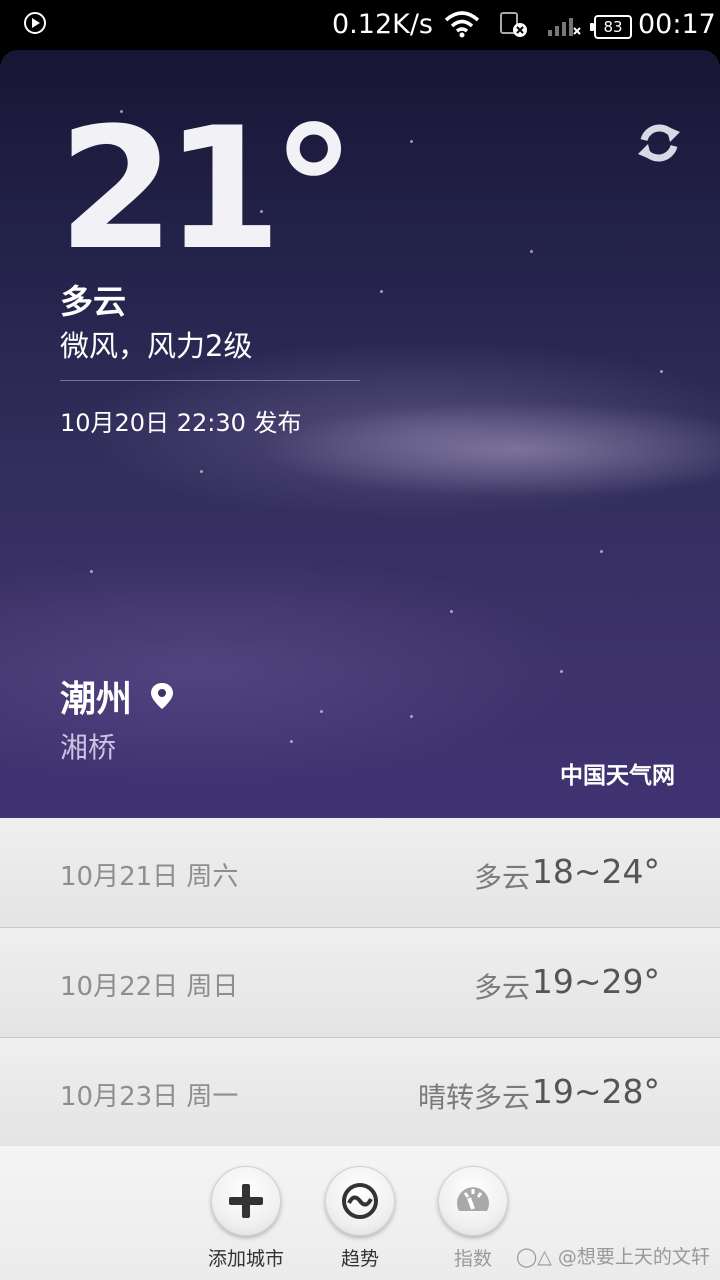 This screenshot has height=1280, width=720. I want to click on forecast-date: 10月22日 周日, so click(149, 987).